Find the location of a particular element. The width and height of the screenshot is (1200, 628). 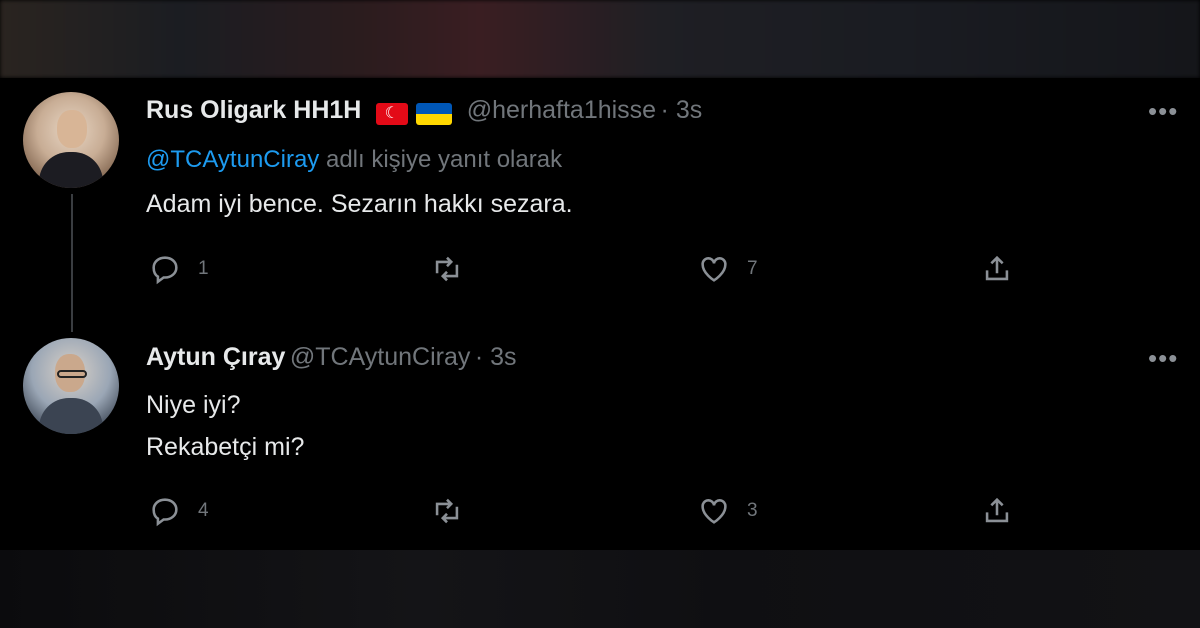

tweet-1-handle: @herhafta1hisse is located at coordinates (561, 110).